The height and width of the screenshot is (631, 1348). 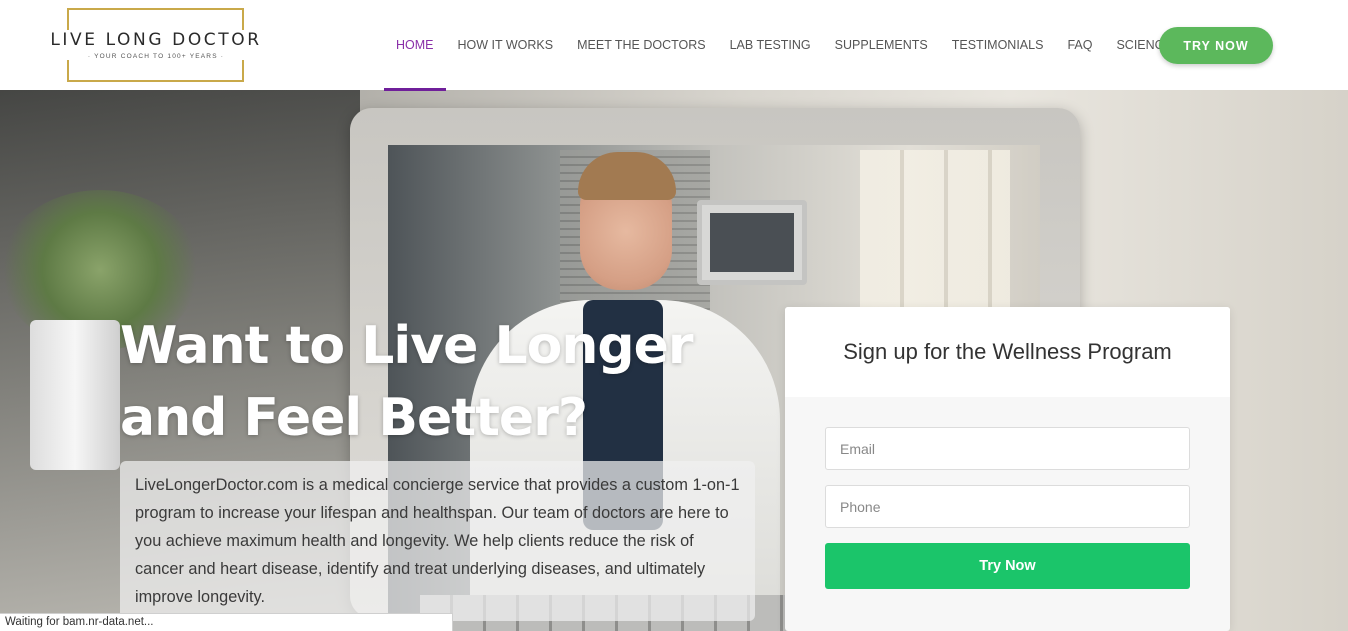 What do you see at coordinates (155, 19) in the screenshot?
I see `logo-frame-top` at bounding box center [155, 19].